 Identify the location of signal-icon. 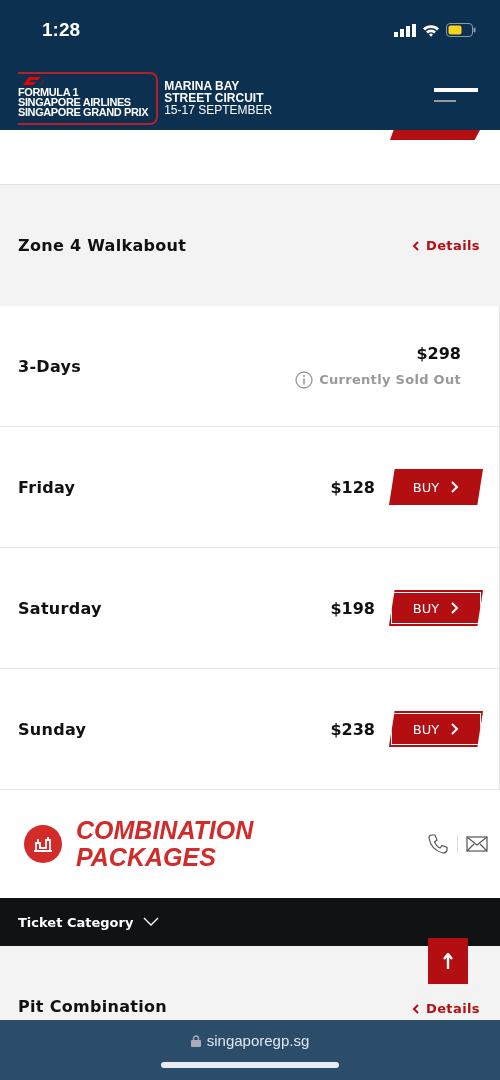
(405, 30).